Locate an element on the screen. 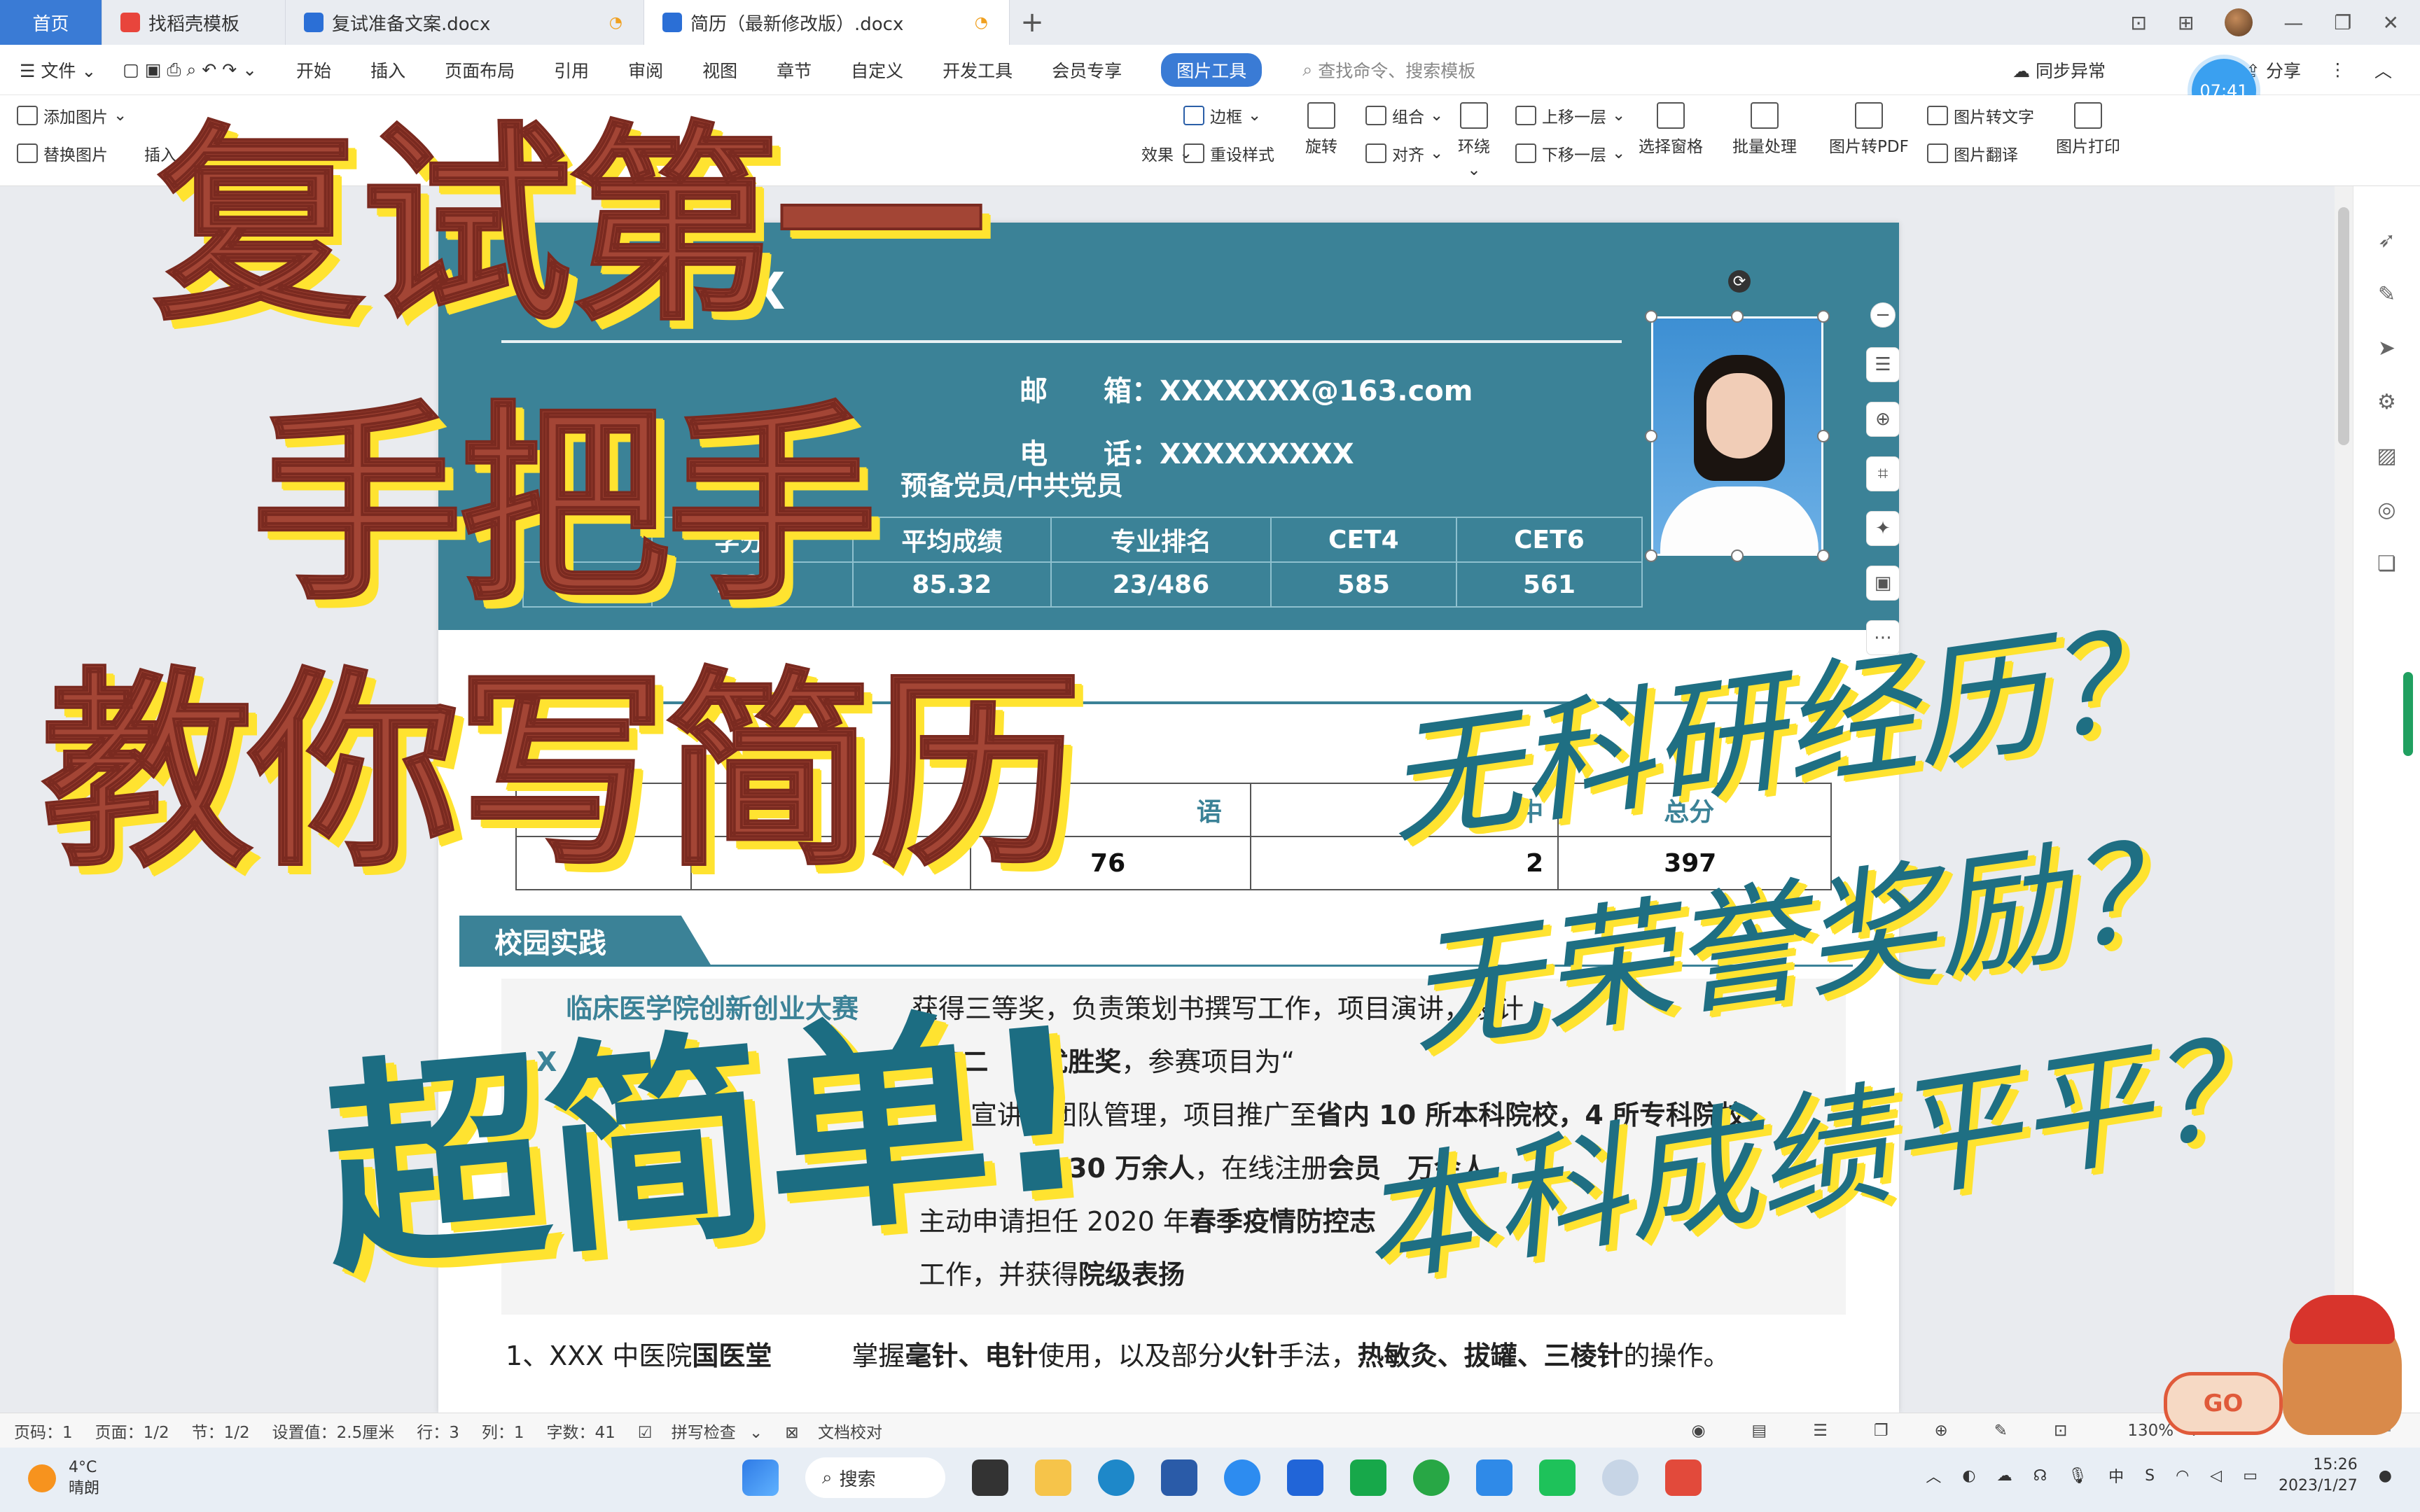  image-icon: ▨ is located at coordinates (2386, 456).